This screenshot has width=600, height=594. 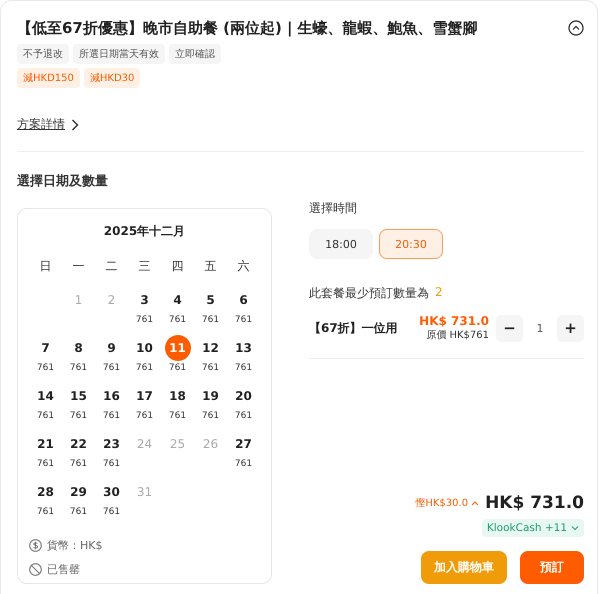 What do you see at coordinates (79, 266) in the screenshot?
I see `weekday-label: 一` at bounding box center [79, 266].